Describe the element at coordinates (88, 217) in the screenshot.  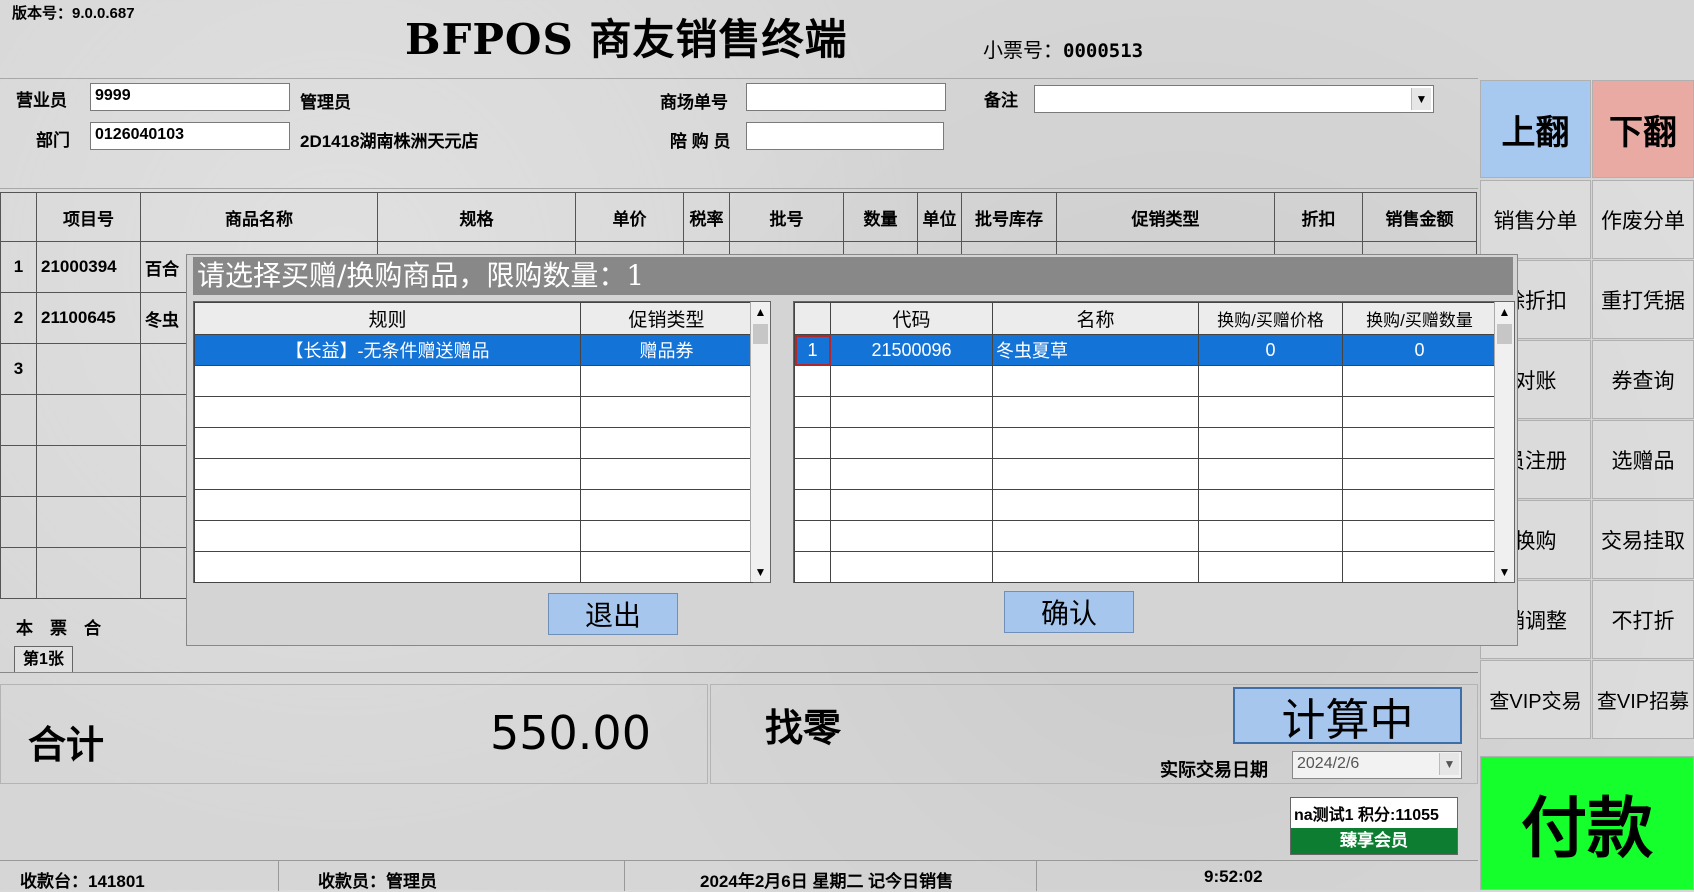
I see `col-header-code: 项目号` at that location.